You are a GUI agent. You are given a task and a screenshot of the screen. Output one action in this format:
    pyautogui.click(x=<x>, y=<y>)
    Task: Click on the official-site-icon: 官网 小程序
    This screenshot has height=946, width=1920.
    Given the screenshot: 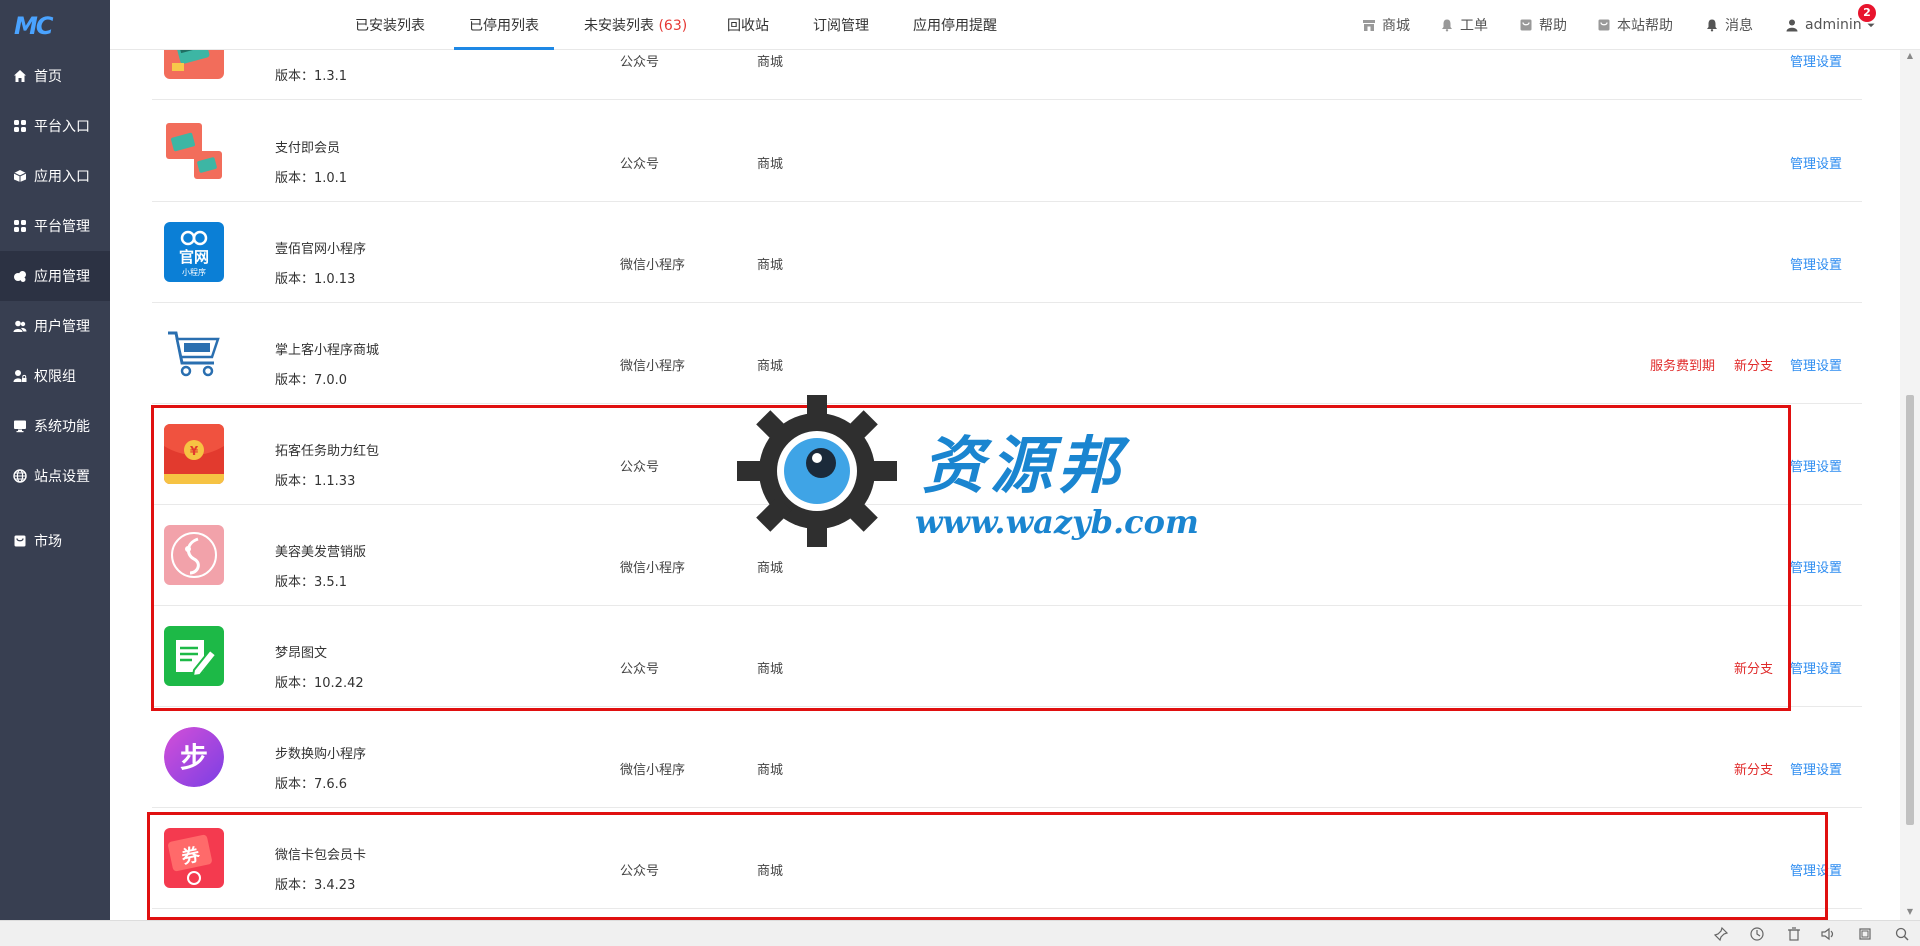 What is the action you would take?
    pyautogui.click(x=194, y=252)
    